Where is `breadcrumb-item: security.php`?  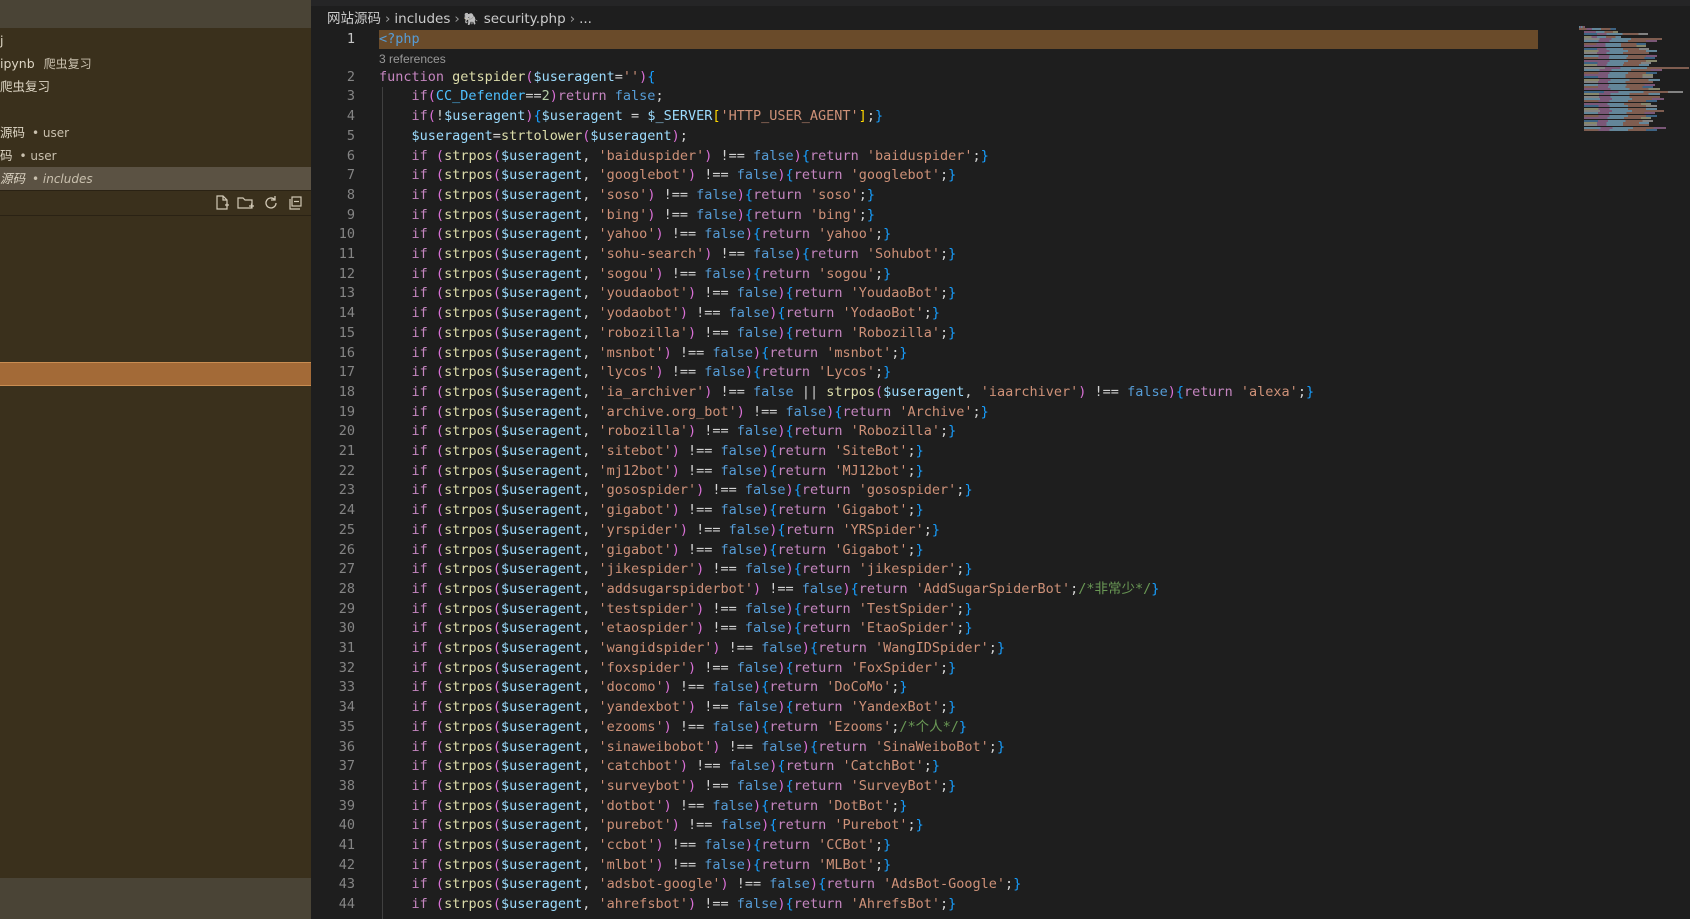 breadcrumb-item: security.php is located at coordinates (525, 19).